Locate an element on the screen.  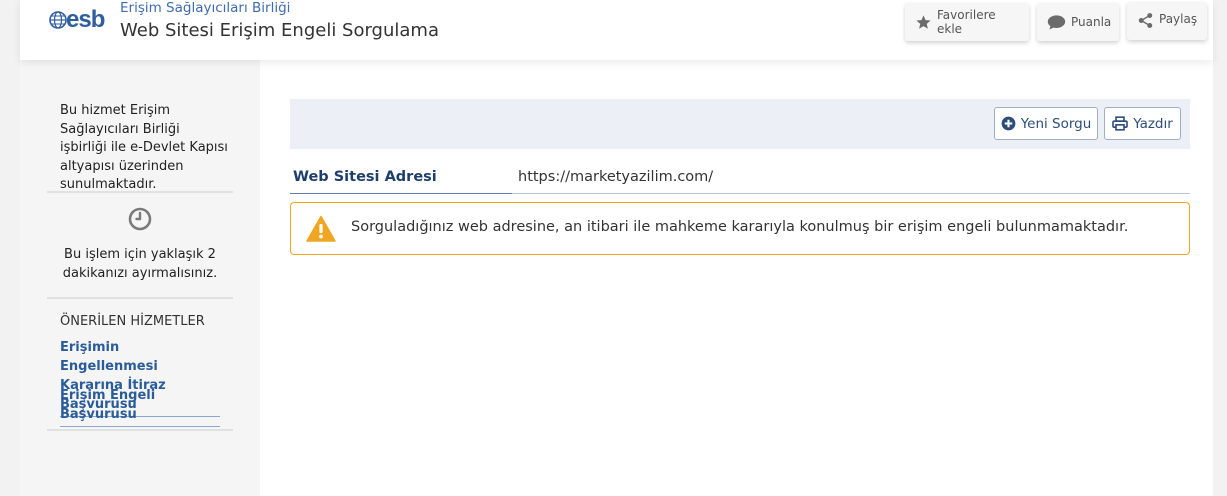
star-icon is located at coordinates (923, 21).